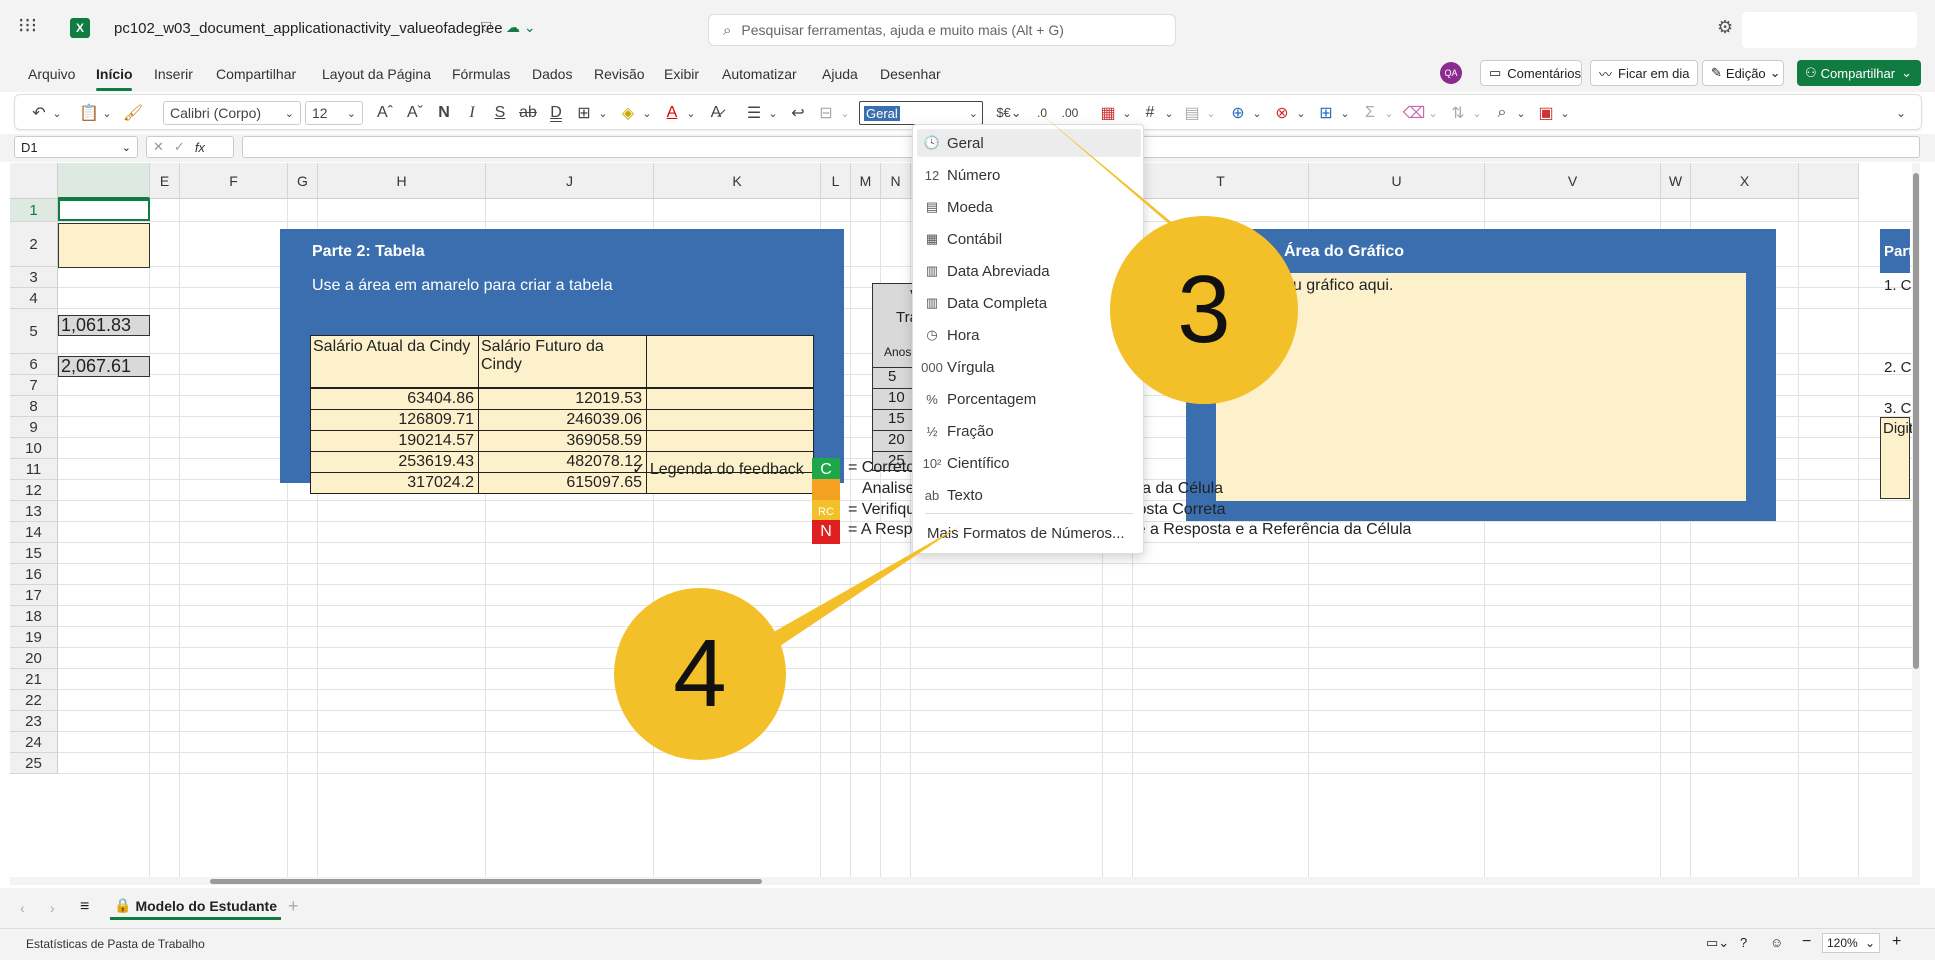 The height and width of the screenshot is (960, 1935). I want to click on zoom-value: 120%, so click(1842, 943).